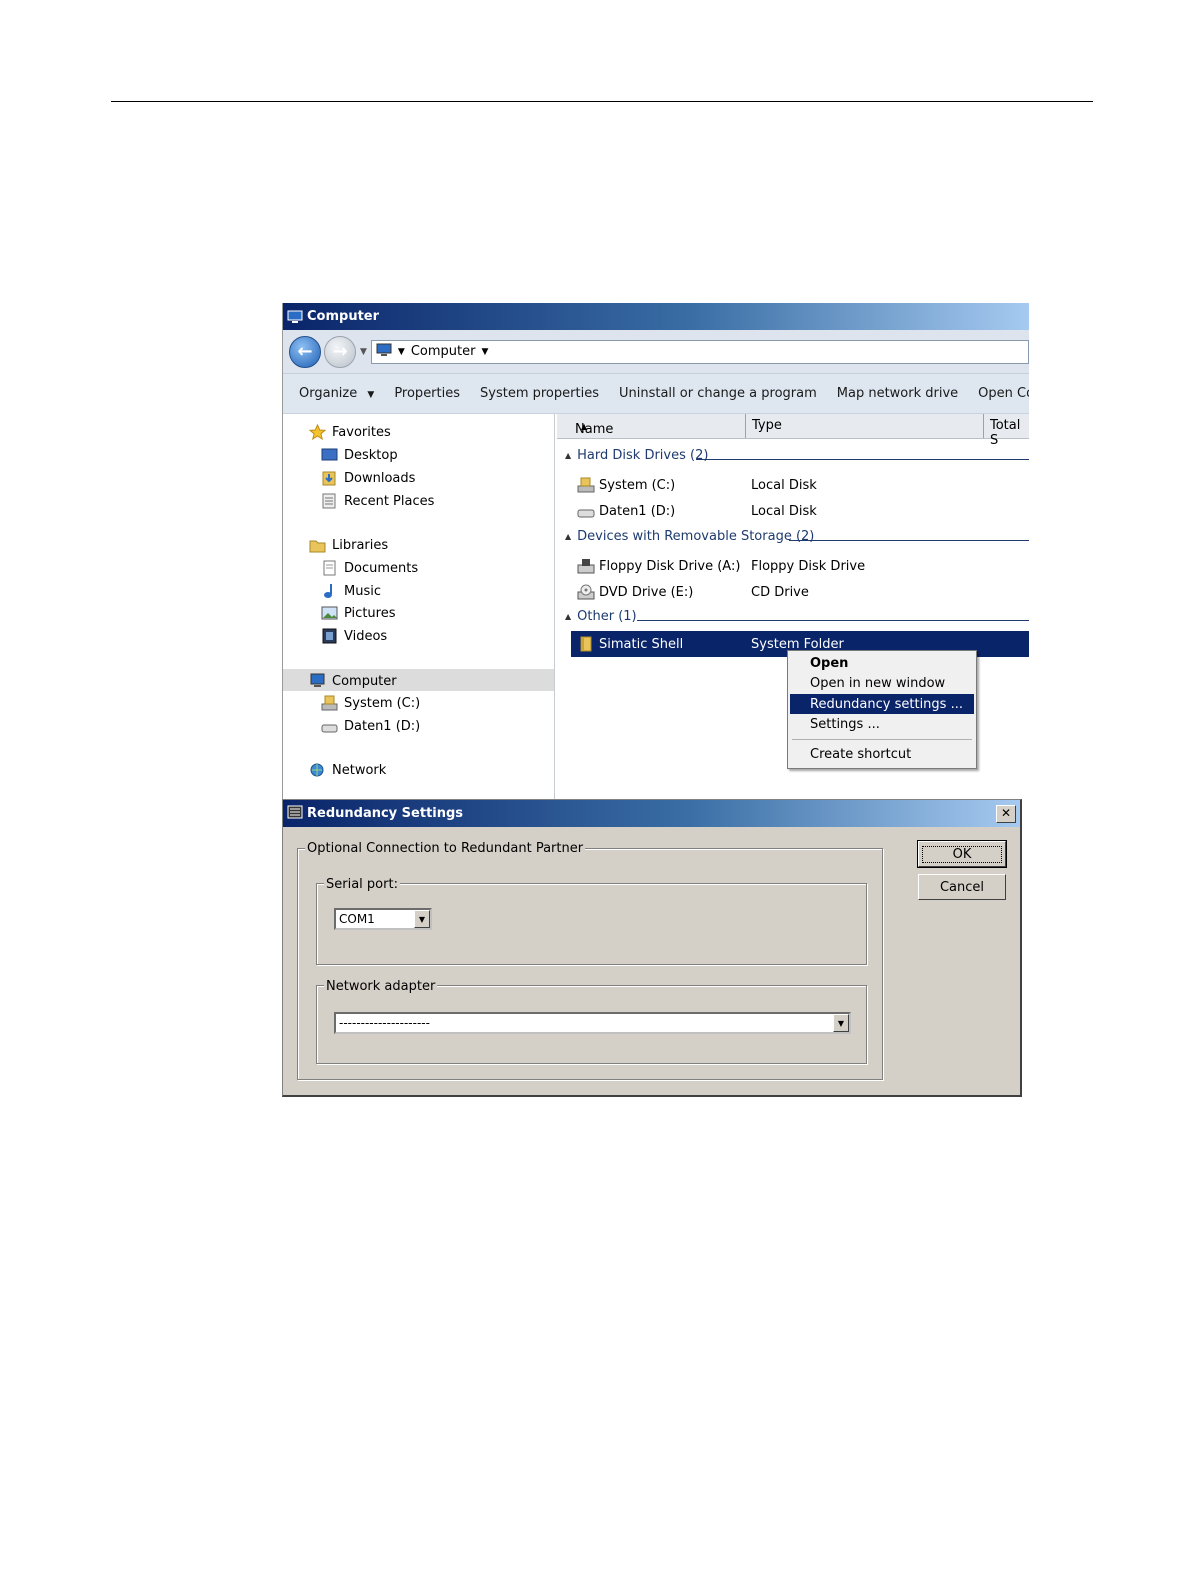  I want to click on column-header-total-size: Total S, so click(1009, 433).